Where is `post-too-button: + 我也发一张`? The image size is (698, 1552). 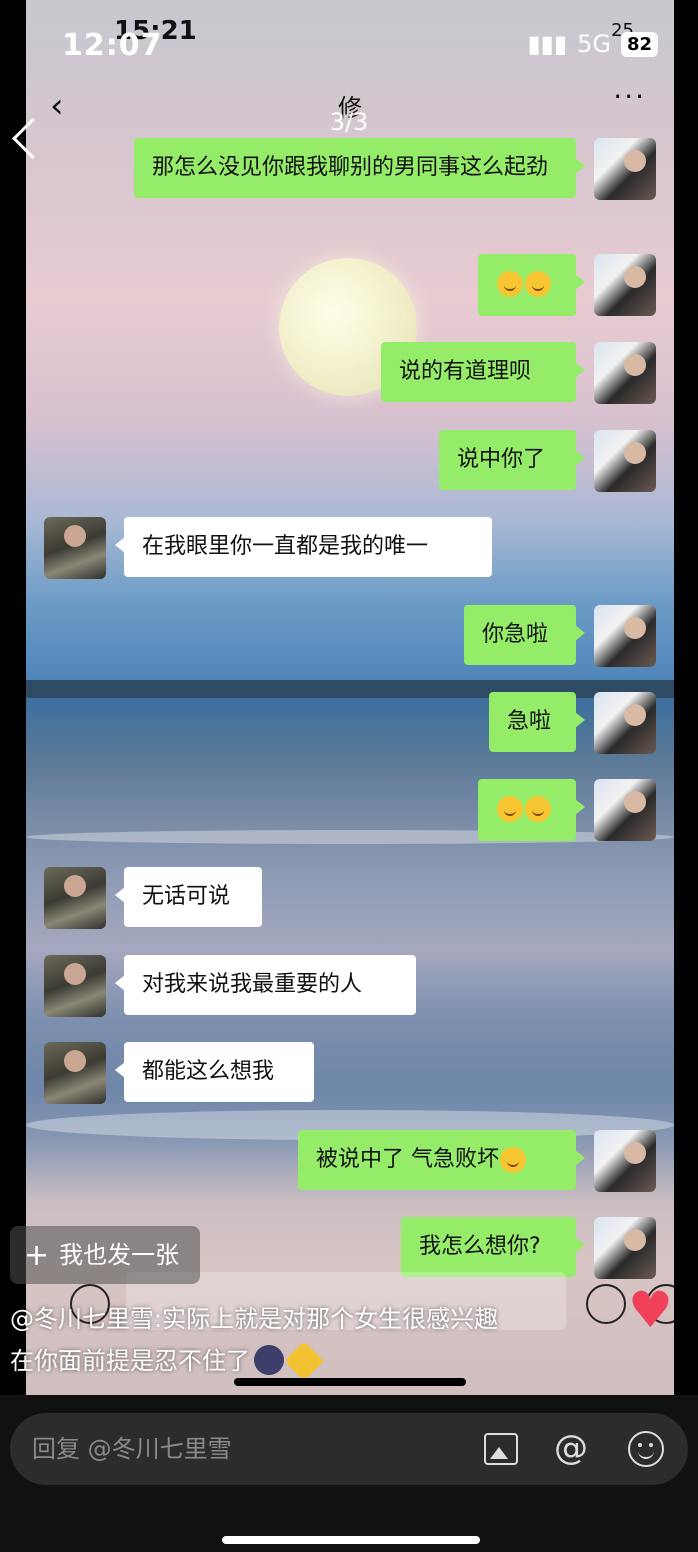 post-too-button: + 我也发一张 is located at coordinates (105, 1255).